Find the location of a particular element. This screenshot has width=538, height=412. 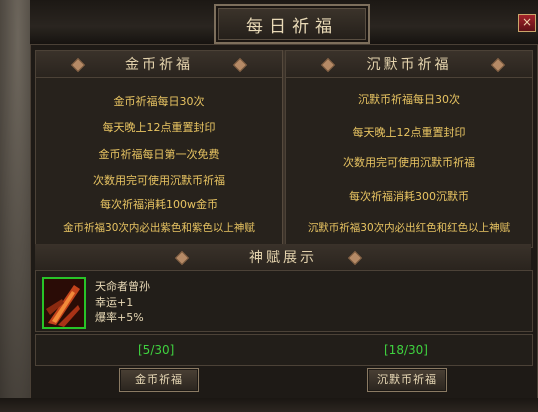

close-button: × is located at coordinates (527, 23).